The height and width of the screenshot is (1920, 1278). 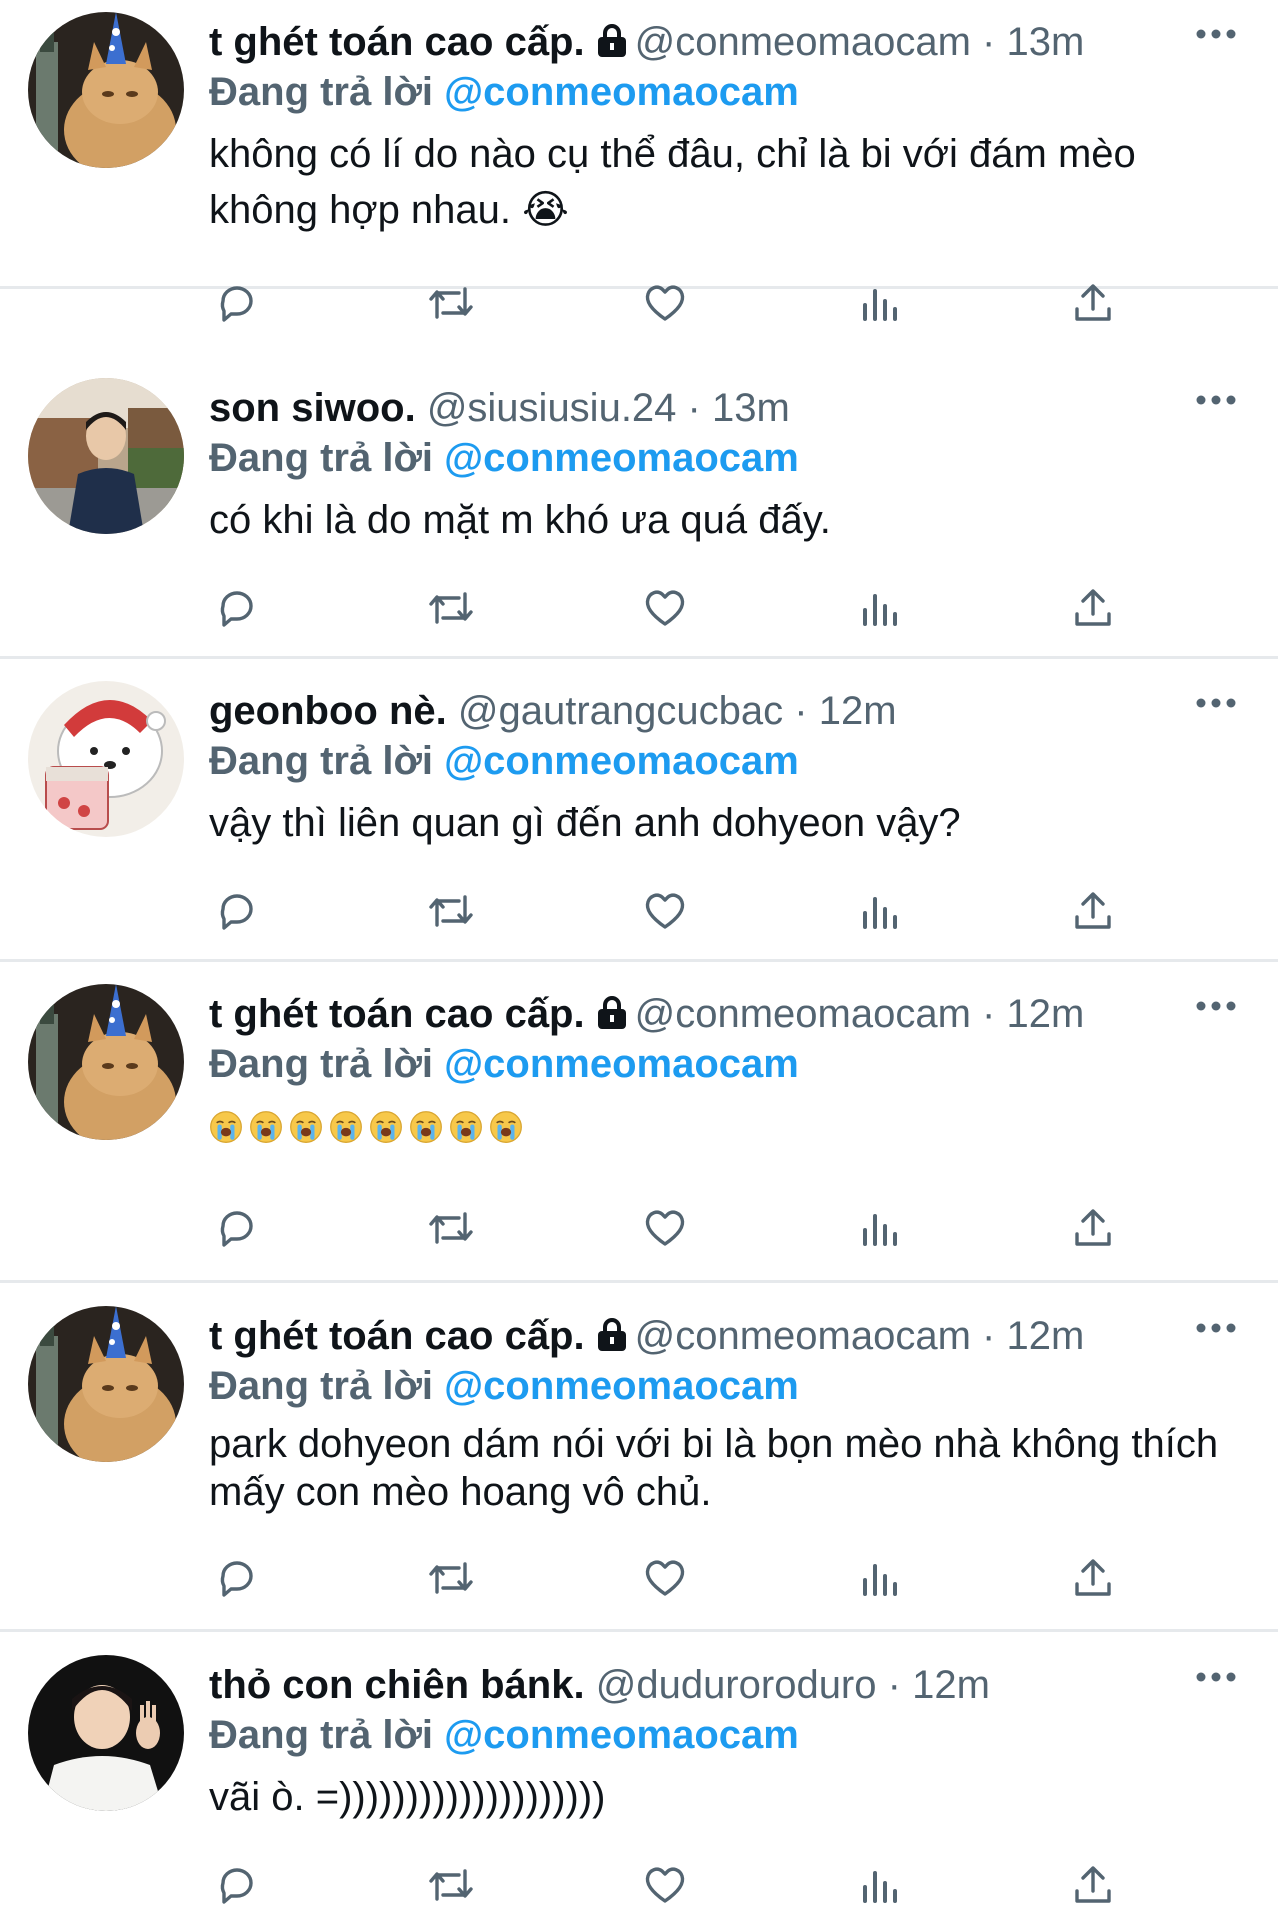 I want to click on handle: @siusiusiu.24, so click(x=552, y=408).